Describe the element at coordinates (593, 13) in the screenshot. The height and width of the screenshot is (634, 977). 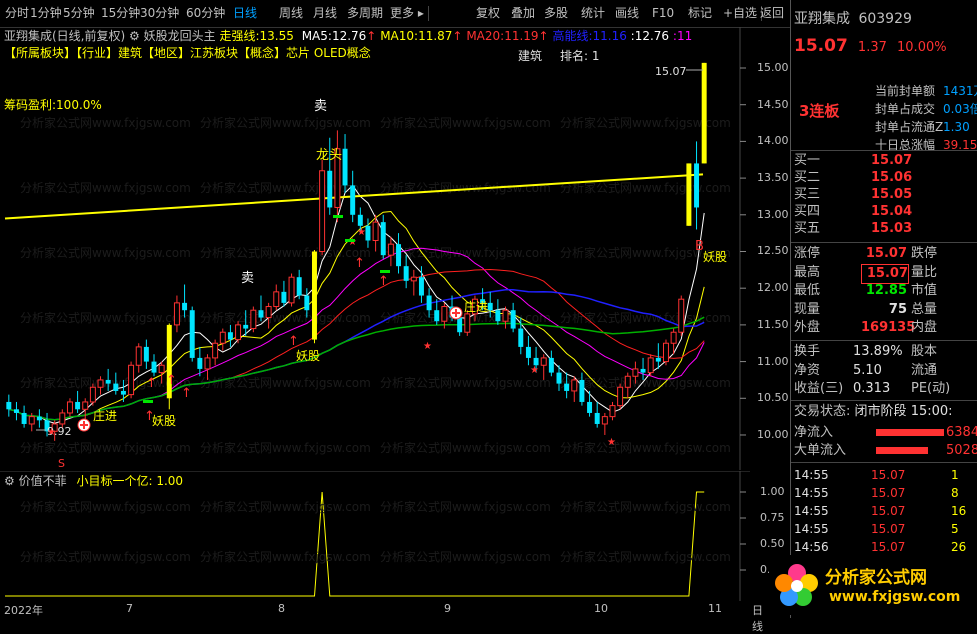
I see `toolbar-btn-14: 统计` at that location.